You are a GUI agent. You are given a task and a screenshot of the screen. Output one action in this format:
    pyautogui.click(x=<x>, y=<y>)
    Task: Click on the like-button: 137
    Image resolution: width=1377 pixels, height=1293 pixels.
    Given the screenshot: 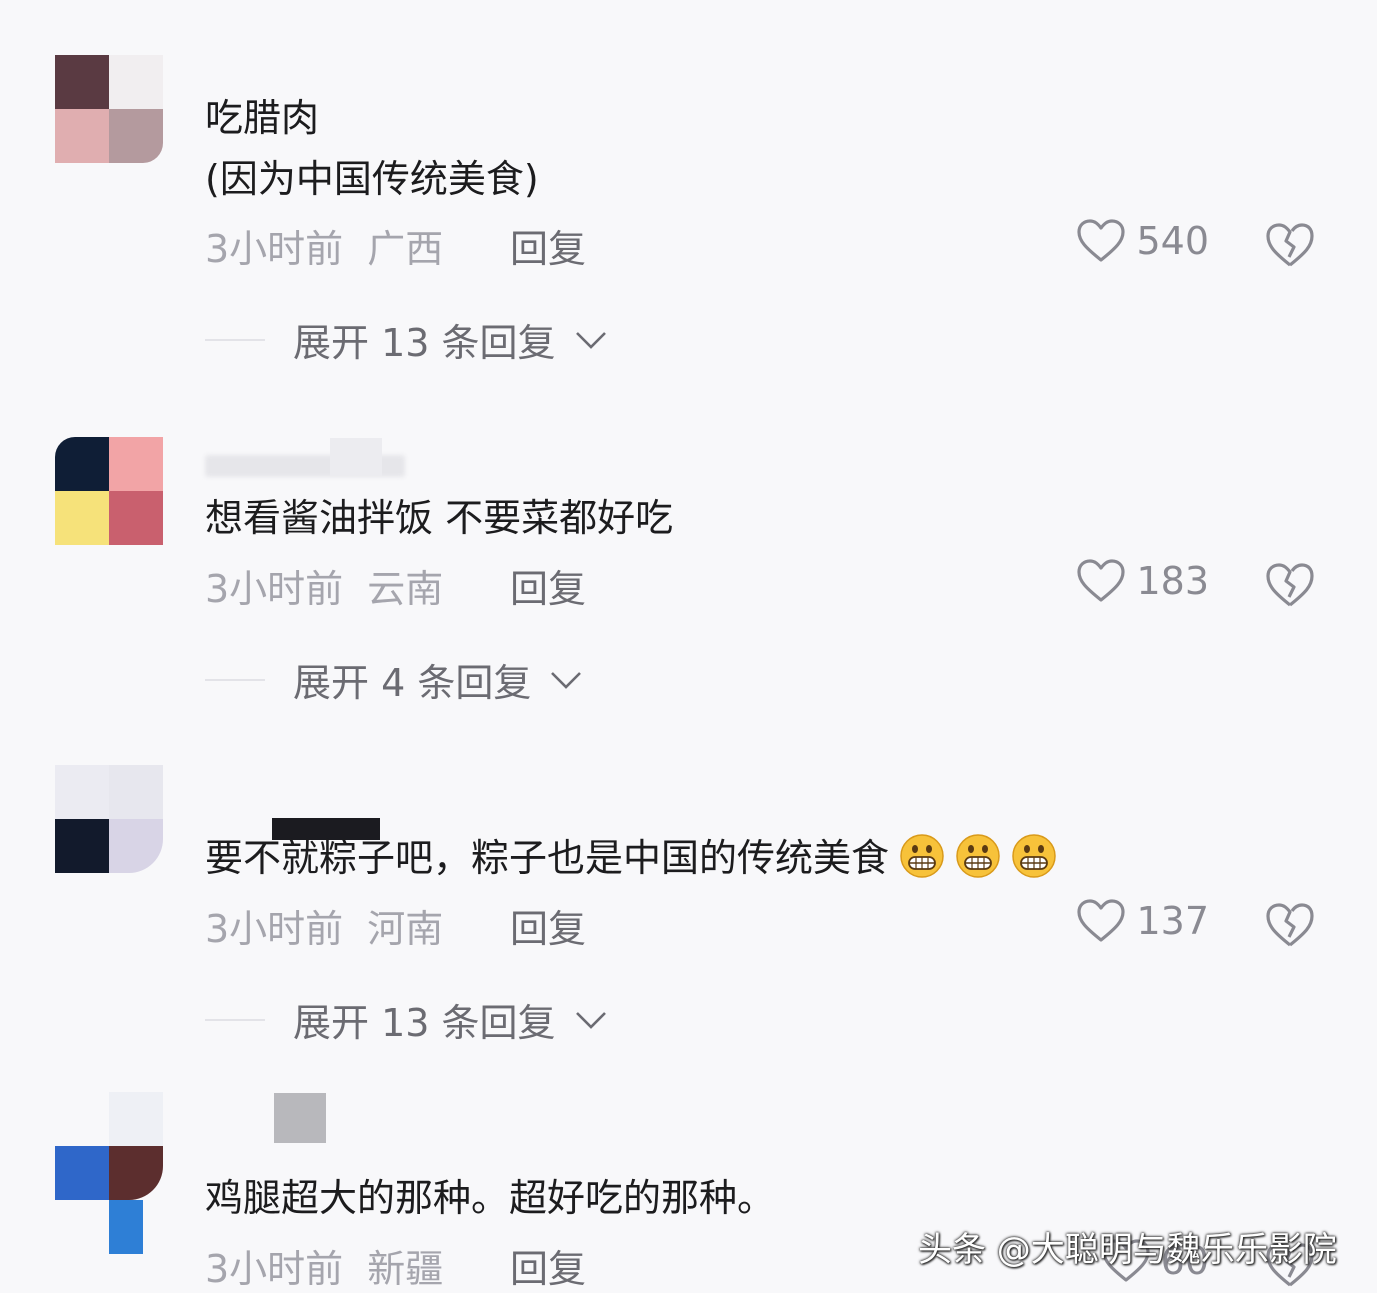 What is the action you would take?
    pyautogui.click(x=1142, y=921)
    